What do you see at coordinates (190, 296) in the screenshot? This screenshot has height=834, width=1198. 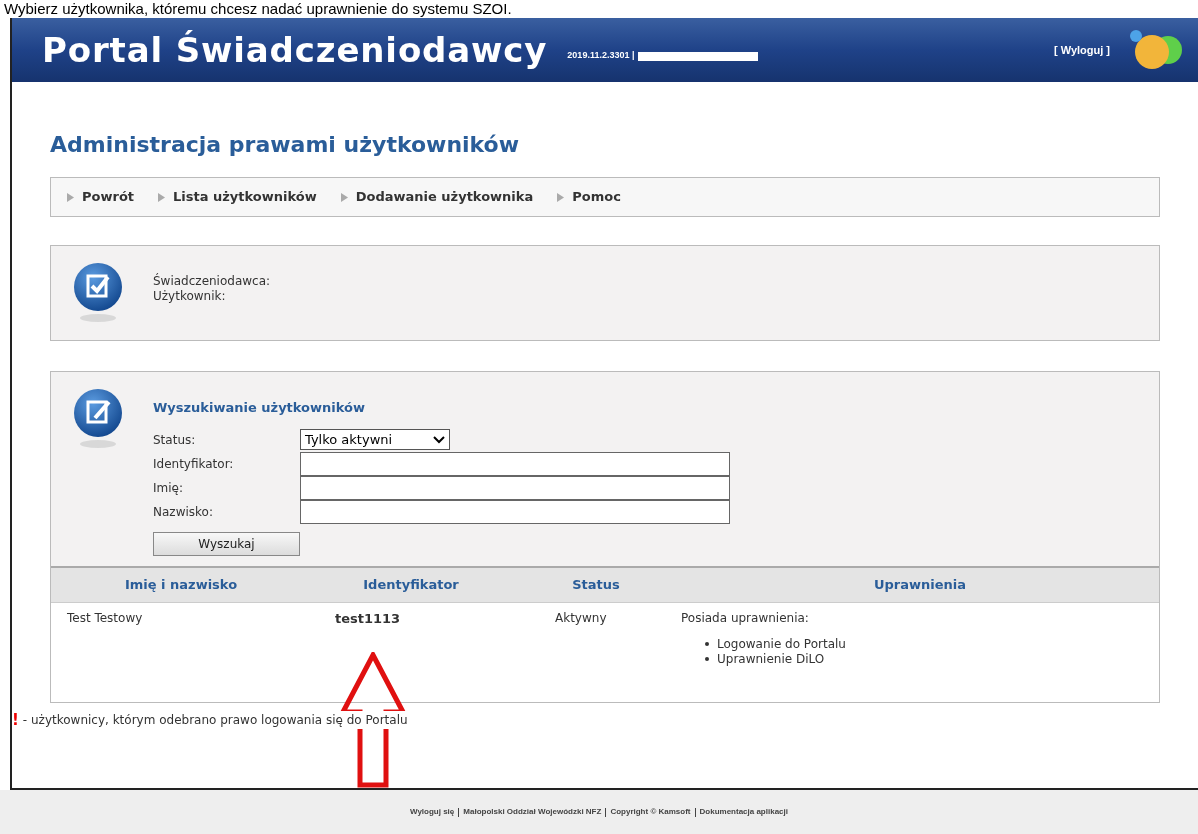 I see `info-label: Użytkownik:` at bounding box center [190, 296].